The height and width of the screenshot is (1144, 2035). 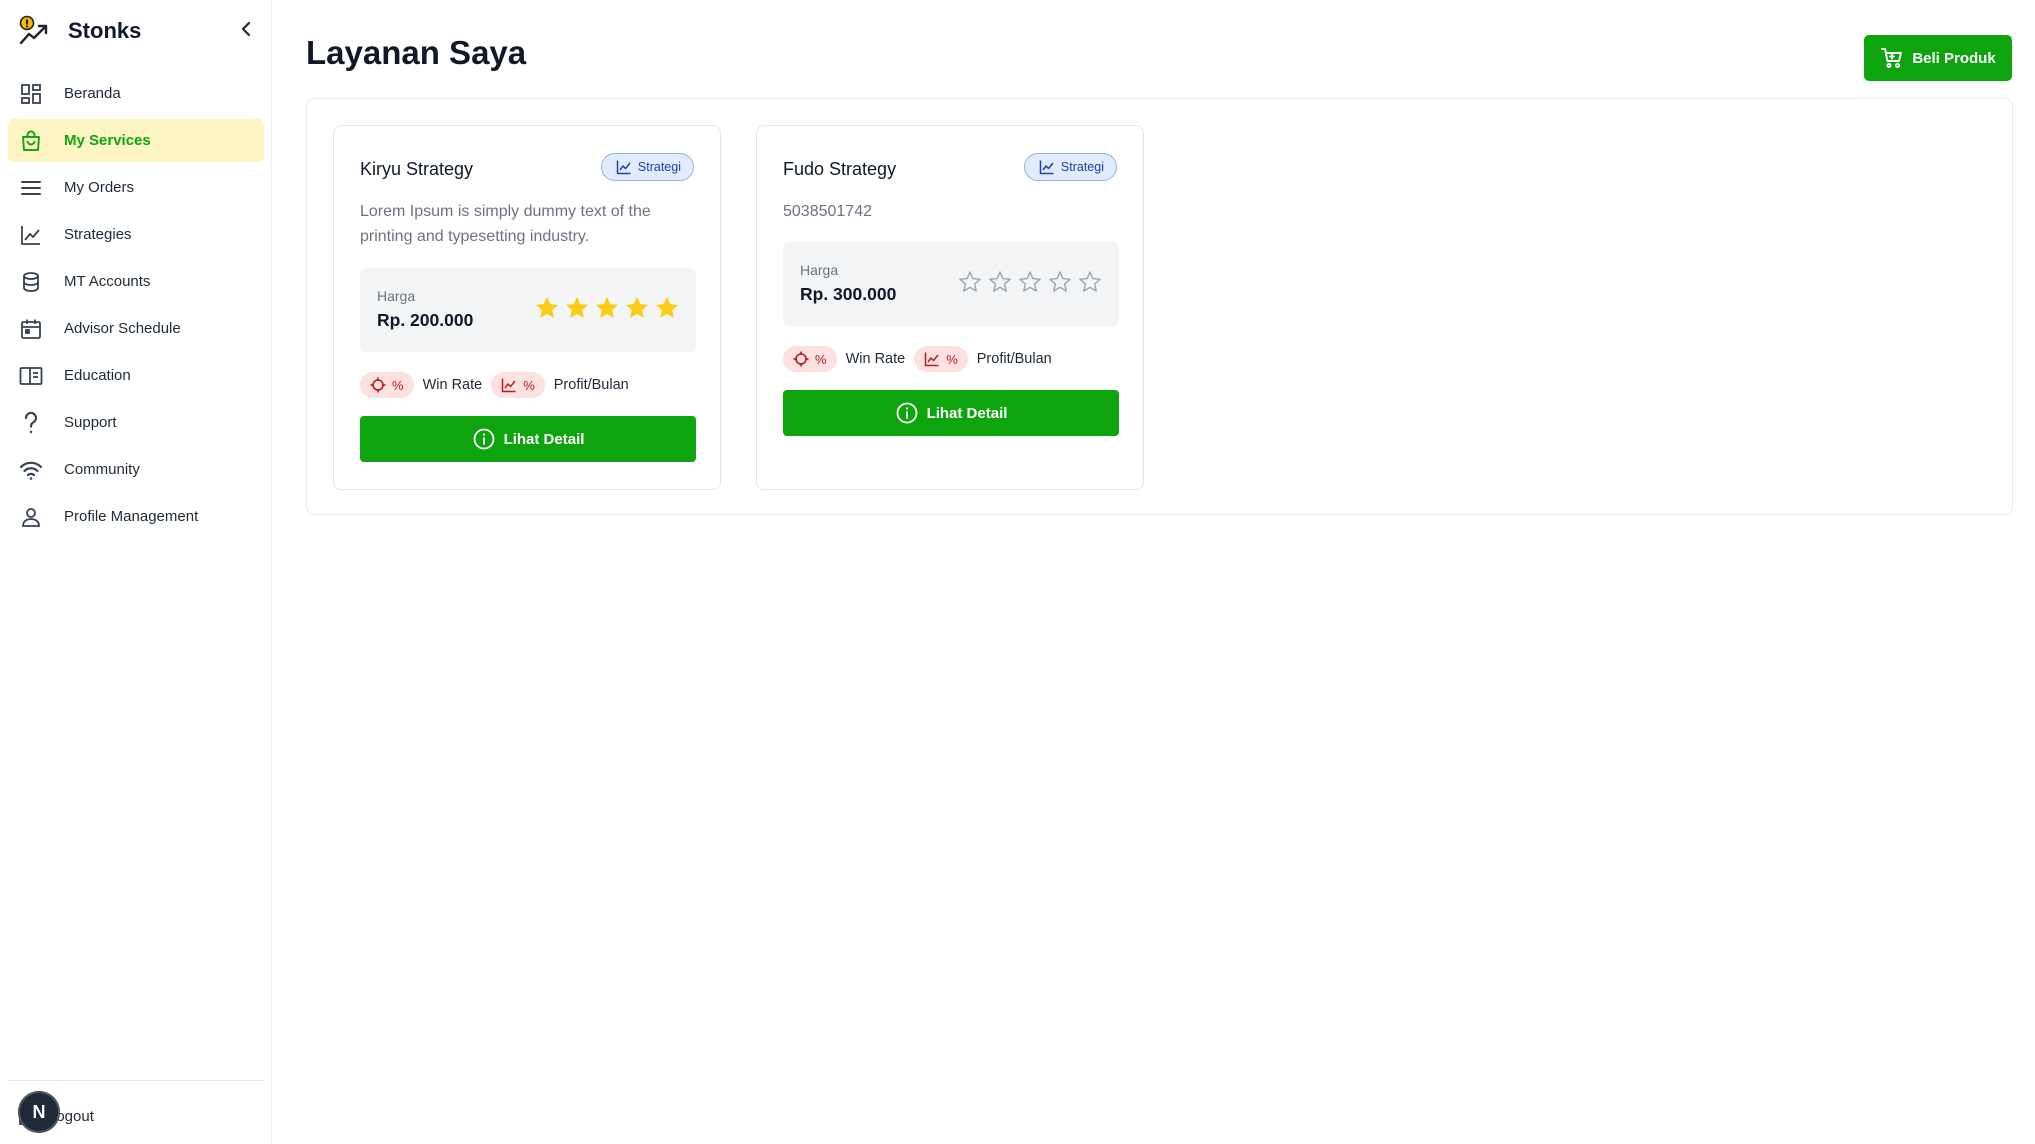 What do you see at coordinates (848, 294) in the screenshot?
I see `price-value: Rp. 300.000` at bounding box center [848, 294].